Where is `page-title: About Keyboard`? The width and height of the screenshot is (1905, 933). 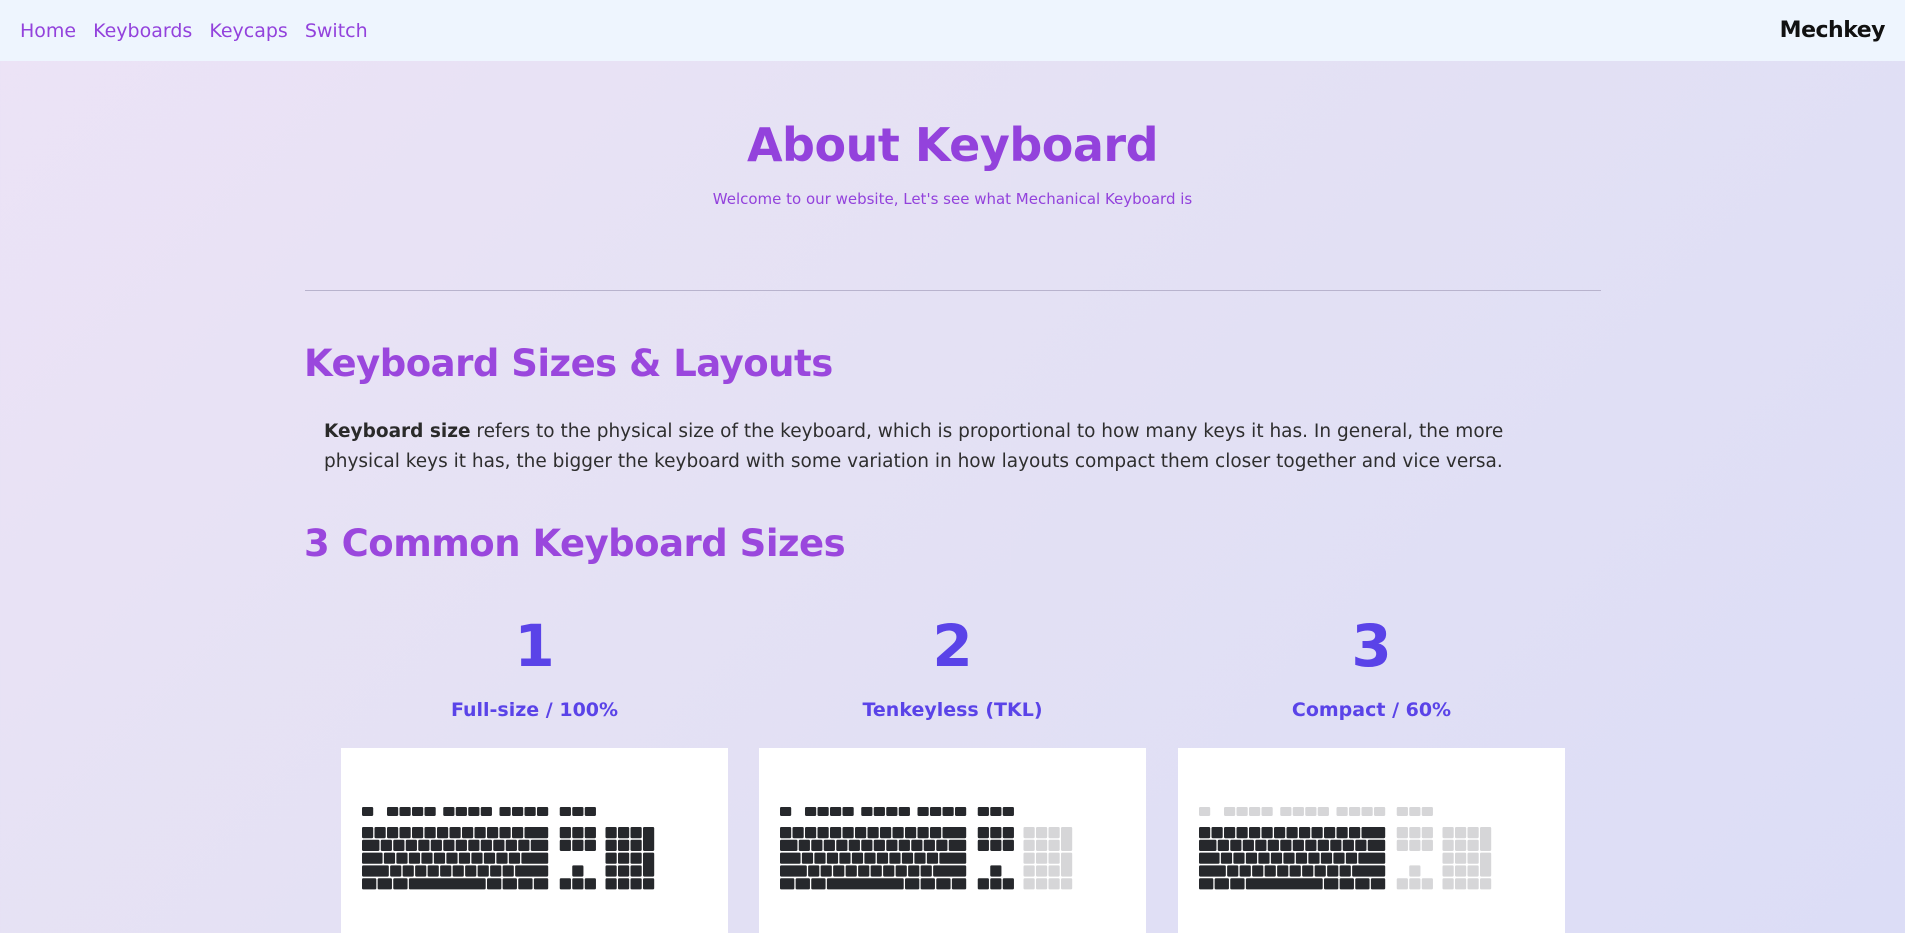 page-title: About Keyboard is located at coordinates (952, 145).